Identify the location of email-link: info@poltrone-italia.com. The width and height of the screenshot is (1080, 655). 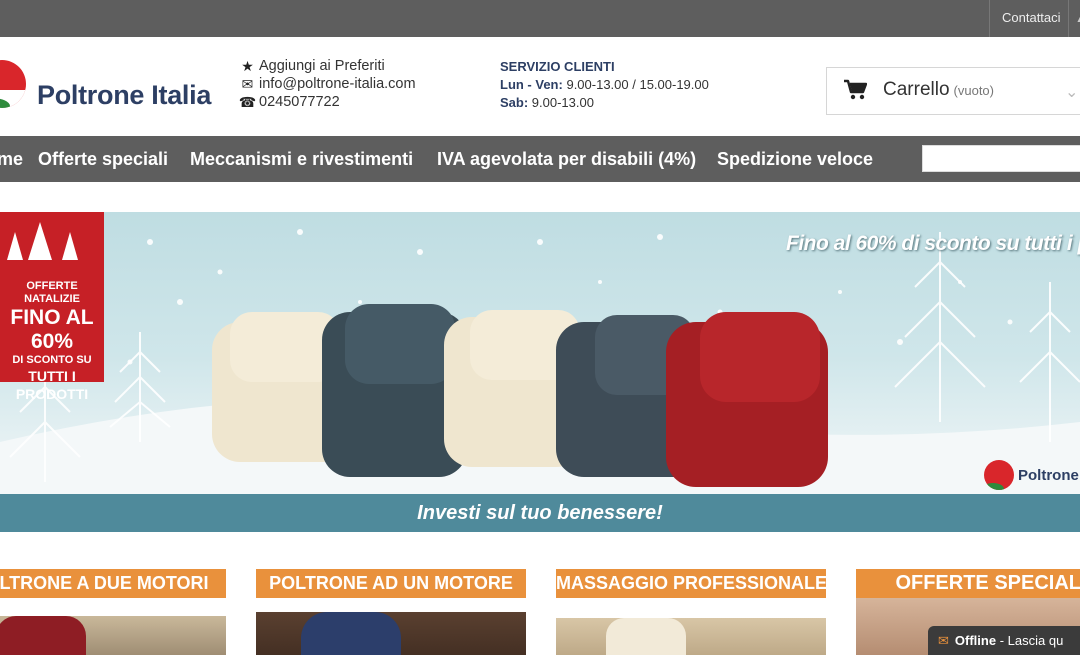
(337, 84).